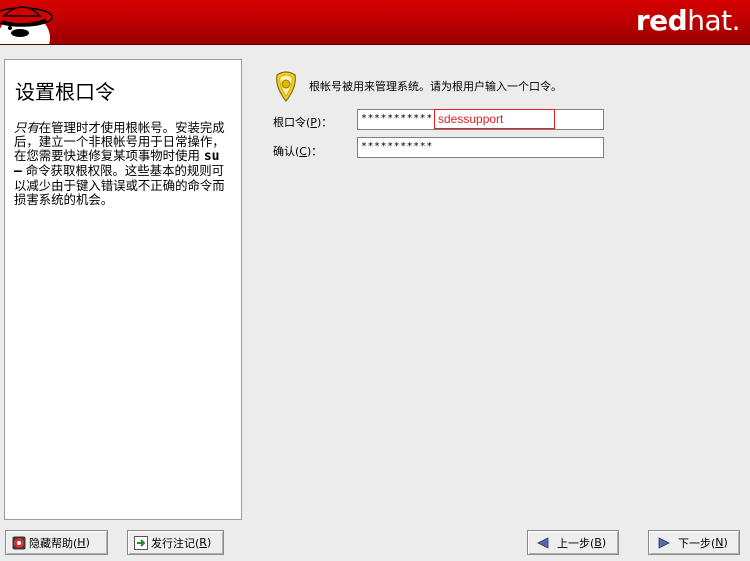 This screenshot has width=750, height=561. Describe the element at coordinates (286, 86) in the screenshot. I see `security-shield-icon` at that location.